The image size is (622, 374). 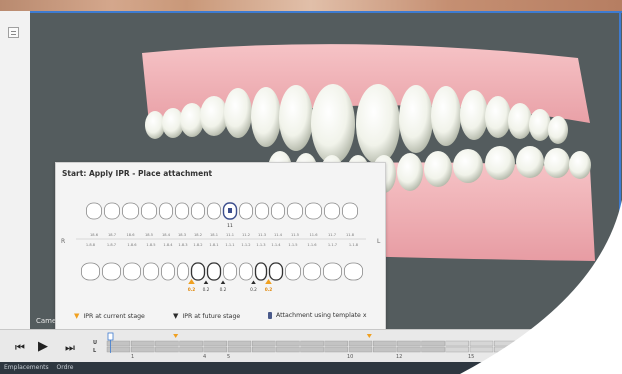 I want to click on lower-tooth-code: 1.8.6, so click(x=132, y=245).